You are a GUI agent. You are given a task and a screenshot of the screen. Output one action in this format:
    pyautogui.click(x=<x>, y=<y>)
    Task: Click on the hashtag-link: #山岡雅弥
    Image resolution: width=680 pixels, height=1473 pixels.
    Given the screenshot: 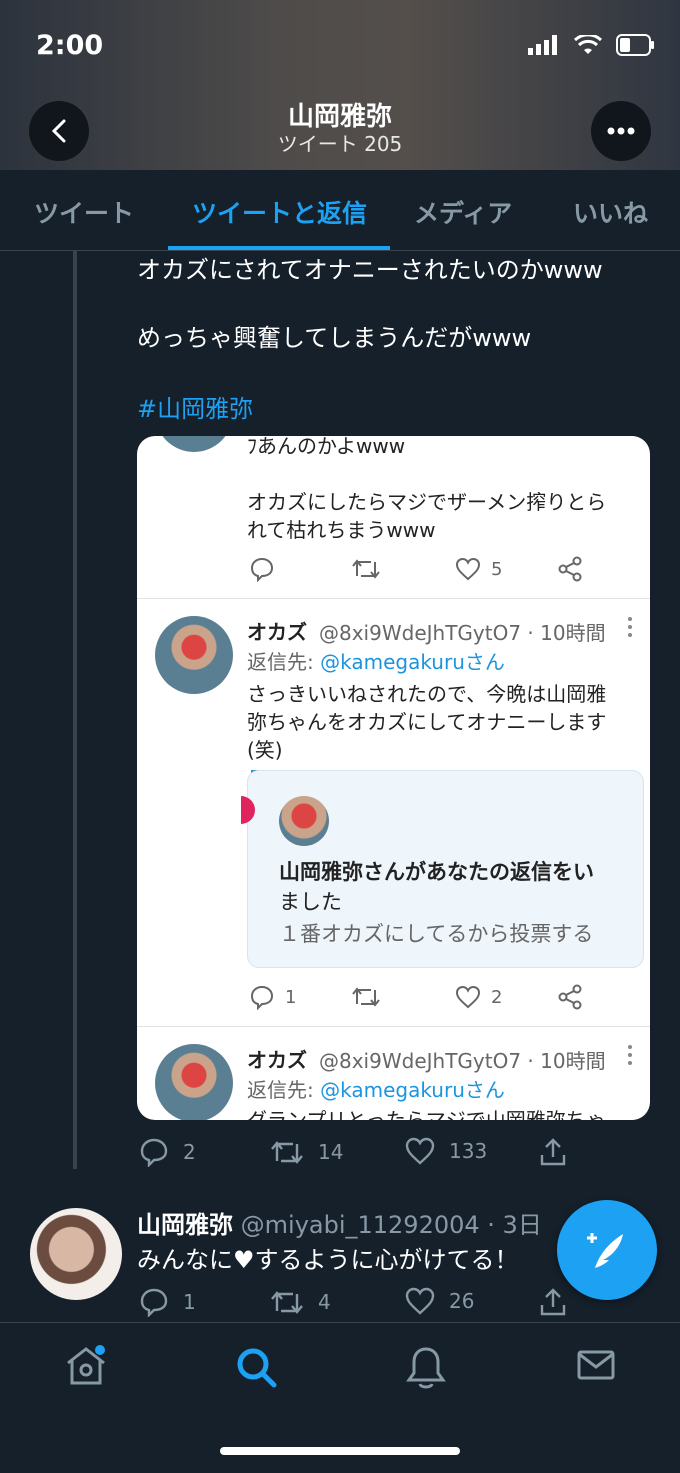 What is the action you would take?
    pyautogui.click(x=195, y=406)
    